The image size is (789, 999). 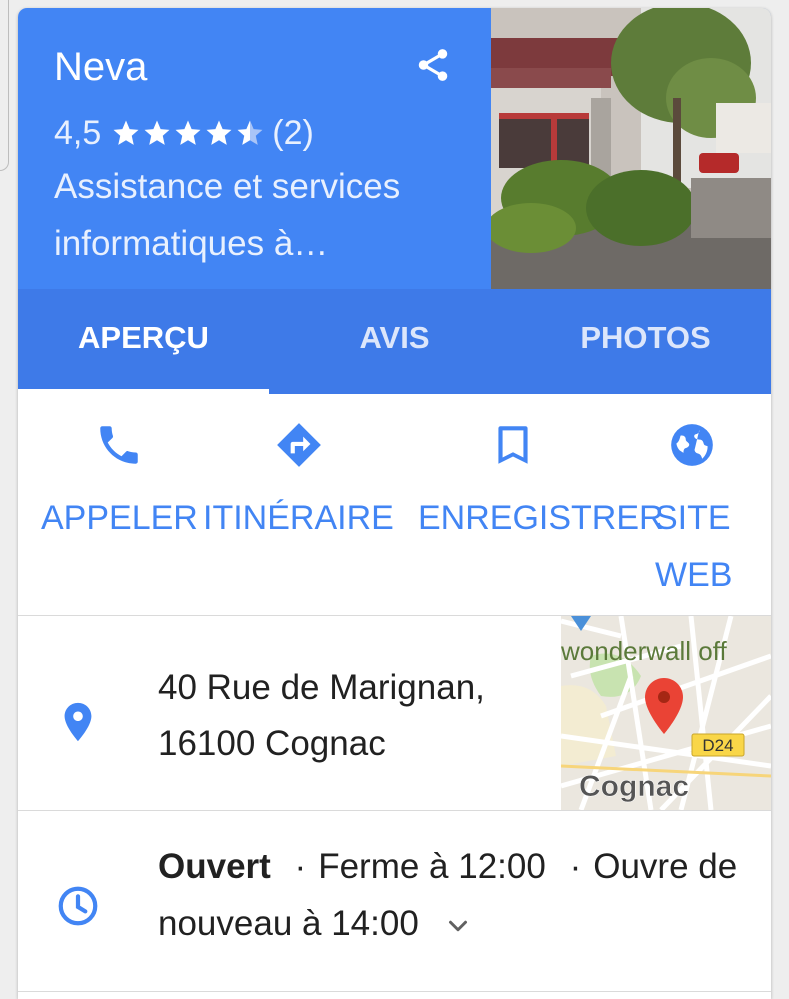 What do you see at coordinates (433, 65) in the screenshot?
I see `share-icon` at bounding box center [433, 65].